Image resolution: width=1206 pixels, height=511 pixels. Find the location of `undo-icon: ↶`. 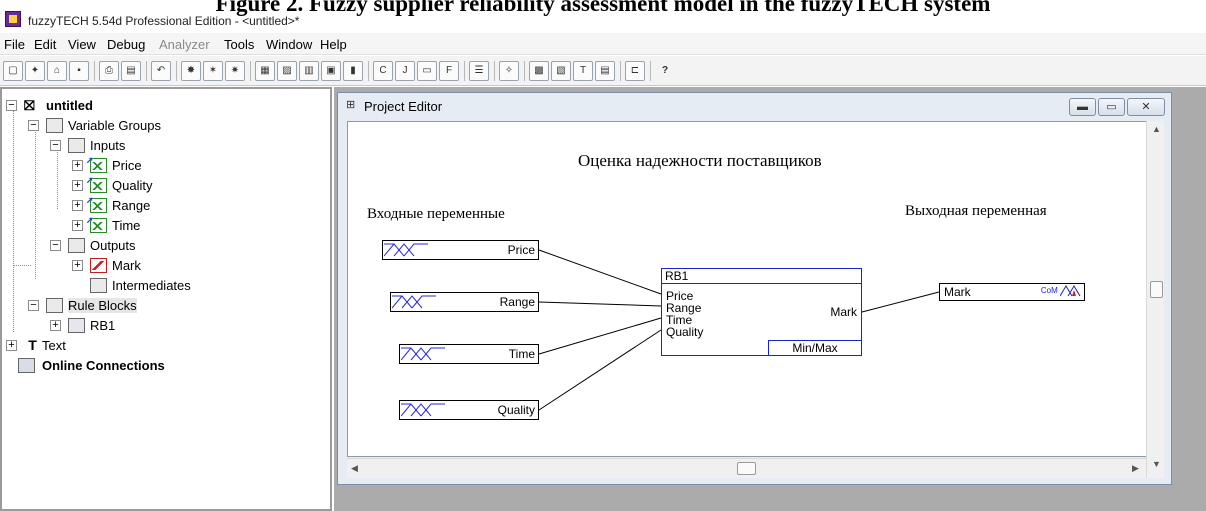

undo-icon: ↶ is located at coordinates (161, 71).